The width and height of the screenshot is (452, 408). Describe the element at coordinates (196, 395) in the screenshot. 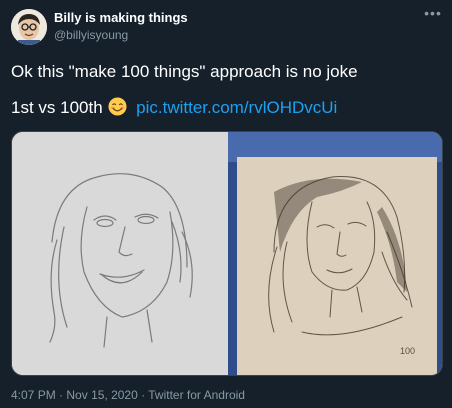

I see `tweet-source: Twitter for Android` at that location.